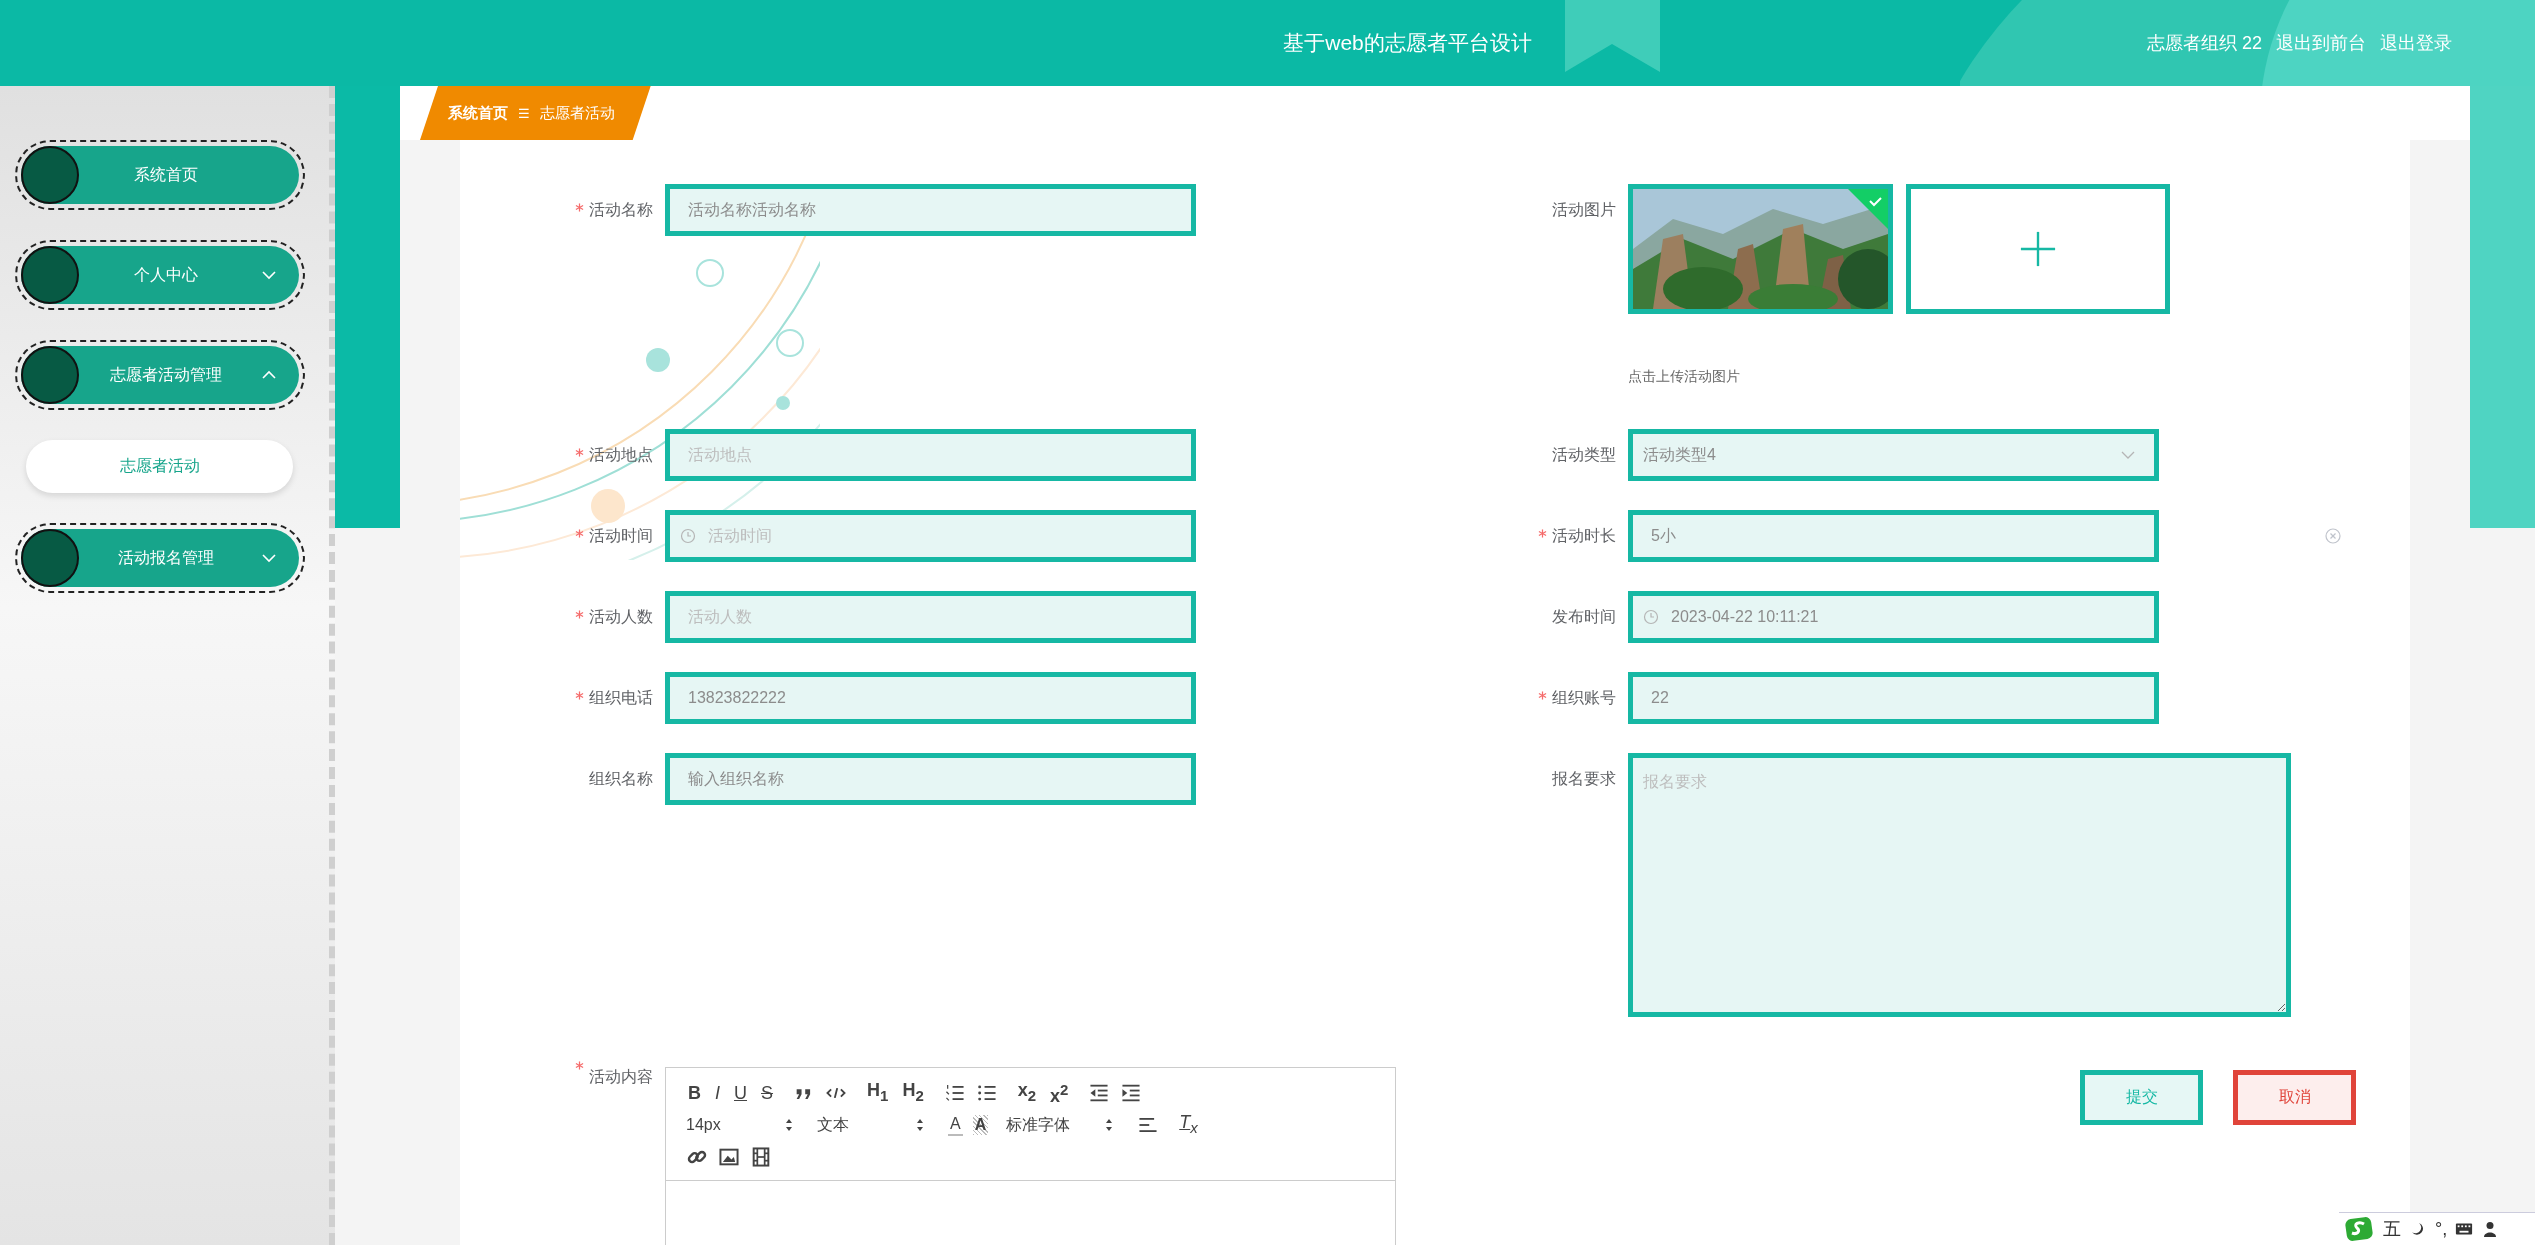  I want to click on bold-button: B, so click(694, 1093).